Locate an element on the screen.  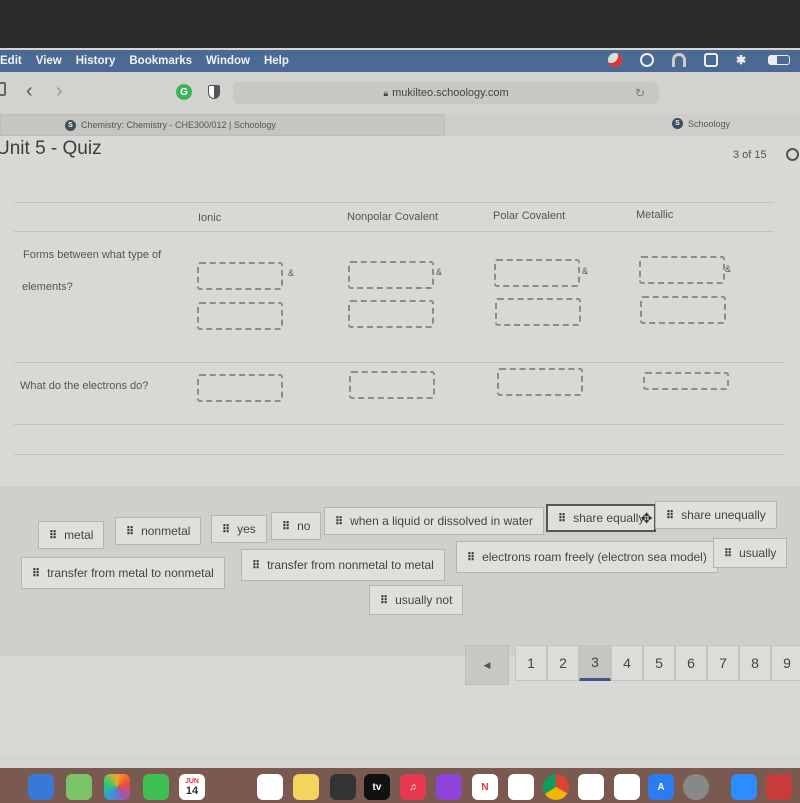
launchpad-icon is located at coordinates (343, 787).